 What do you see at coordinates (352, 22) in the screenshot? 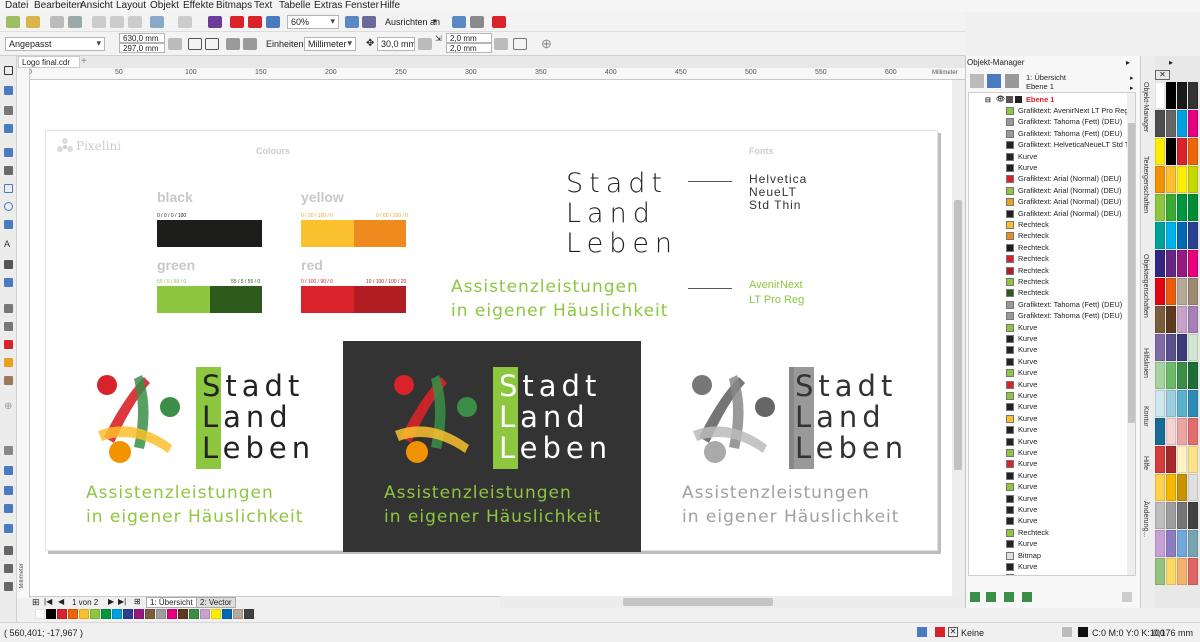
I see `full-screen-icon` at bounding box center [352, 22].